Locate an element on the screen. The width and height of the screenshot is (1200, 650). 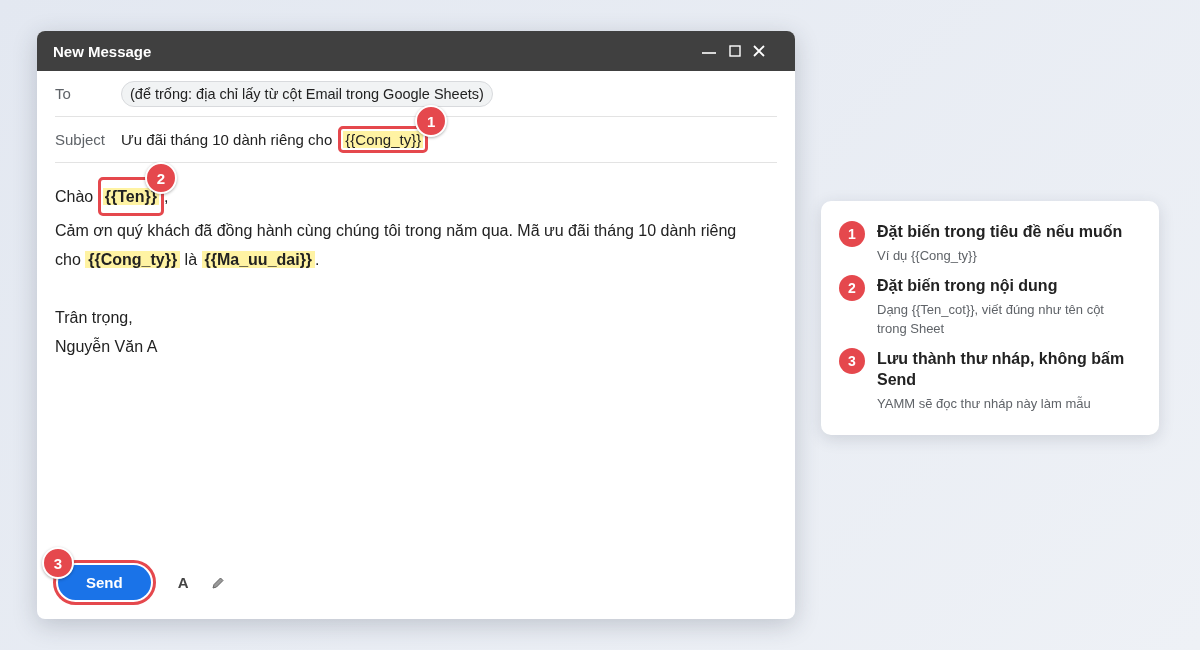
body-text: Nguyễn Văn A is located at coordinates (106, 346).